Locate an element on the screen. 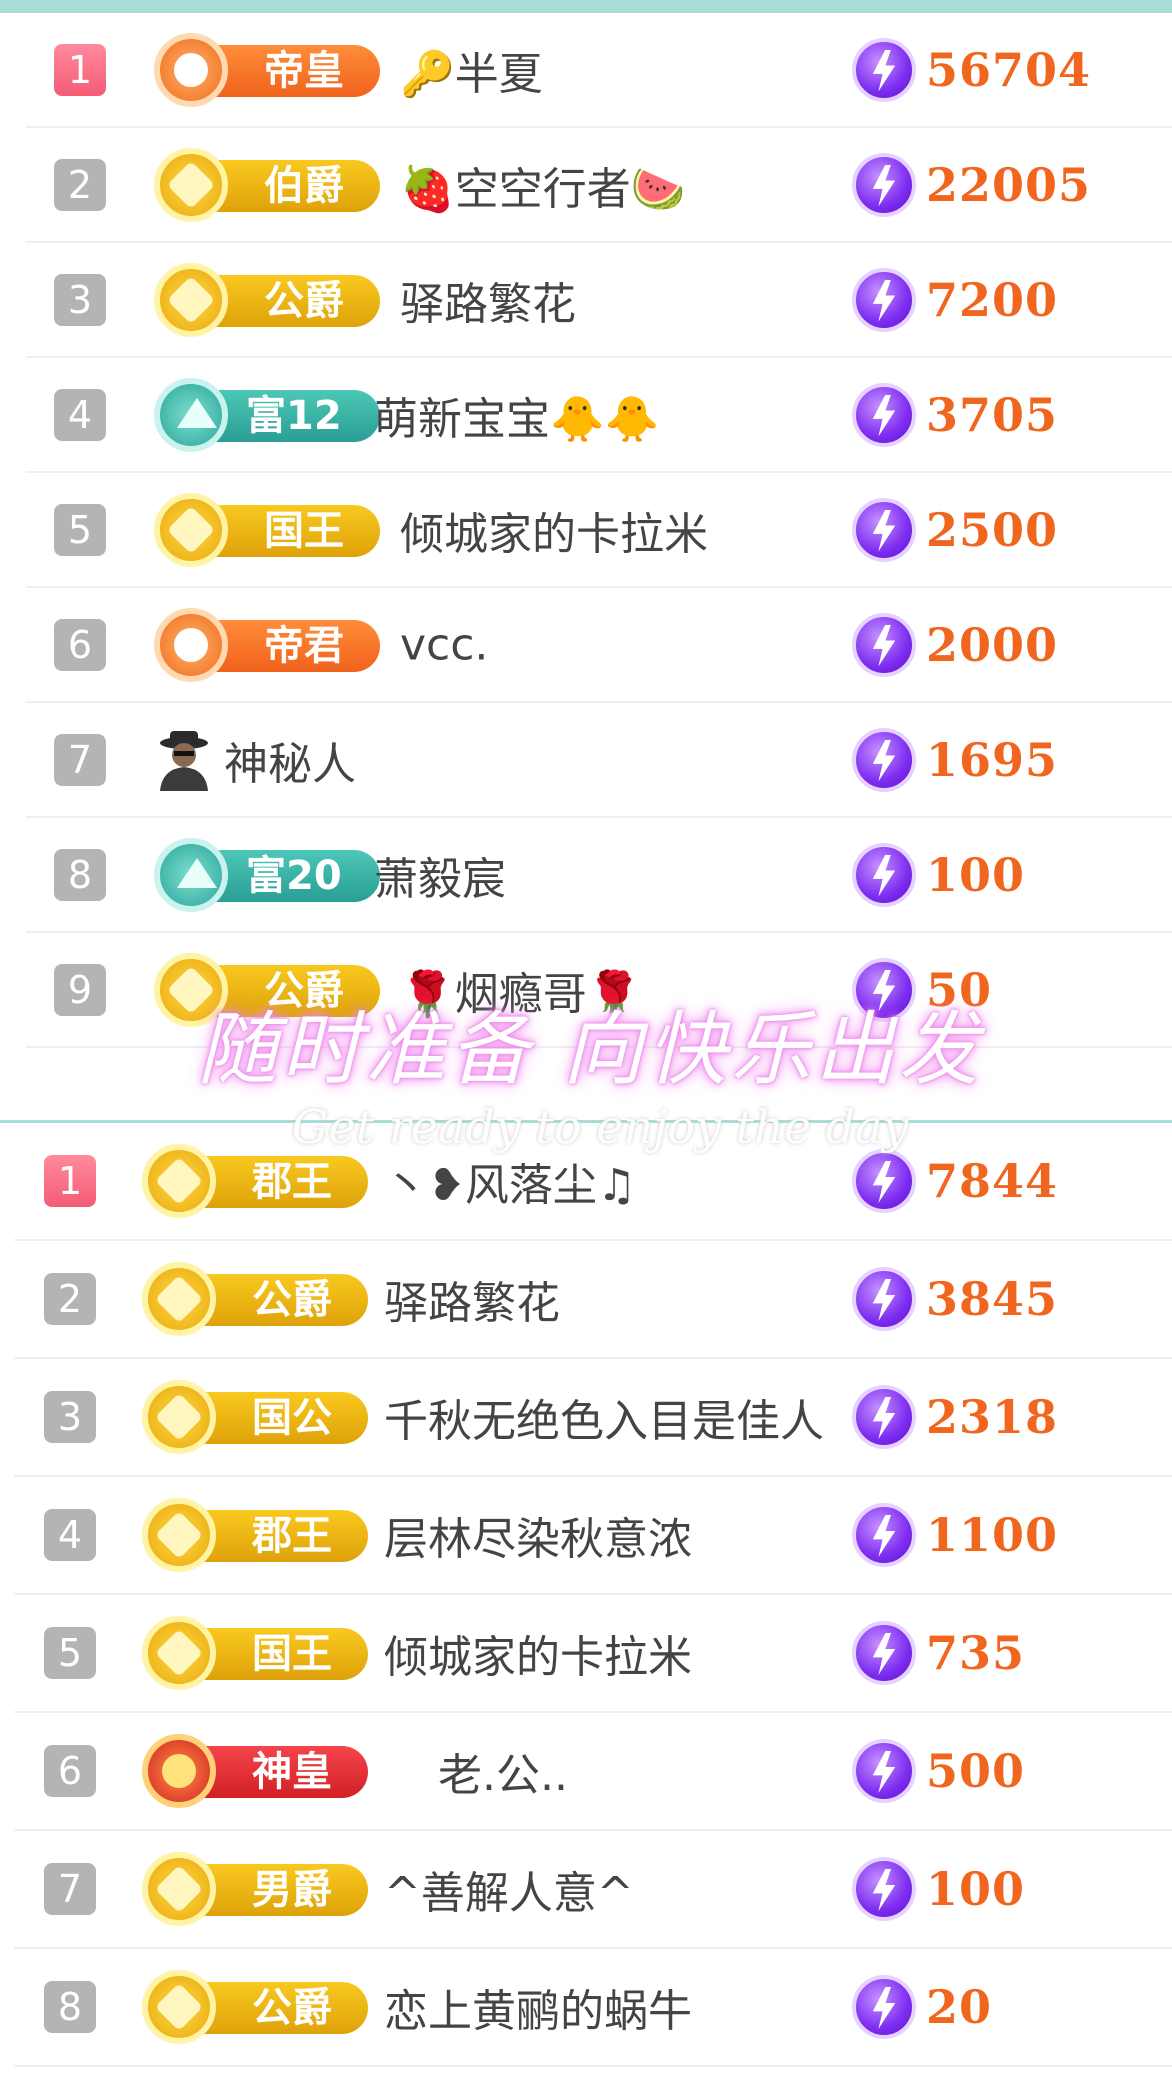 The image size is (1172, 2084). score-value: 2318 is located at coordinates (992, 1417).